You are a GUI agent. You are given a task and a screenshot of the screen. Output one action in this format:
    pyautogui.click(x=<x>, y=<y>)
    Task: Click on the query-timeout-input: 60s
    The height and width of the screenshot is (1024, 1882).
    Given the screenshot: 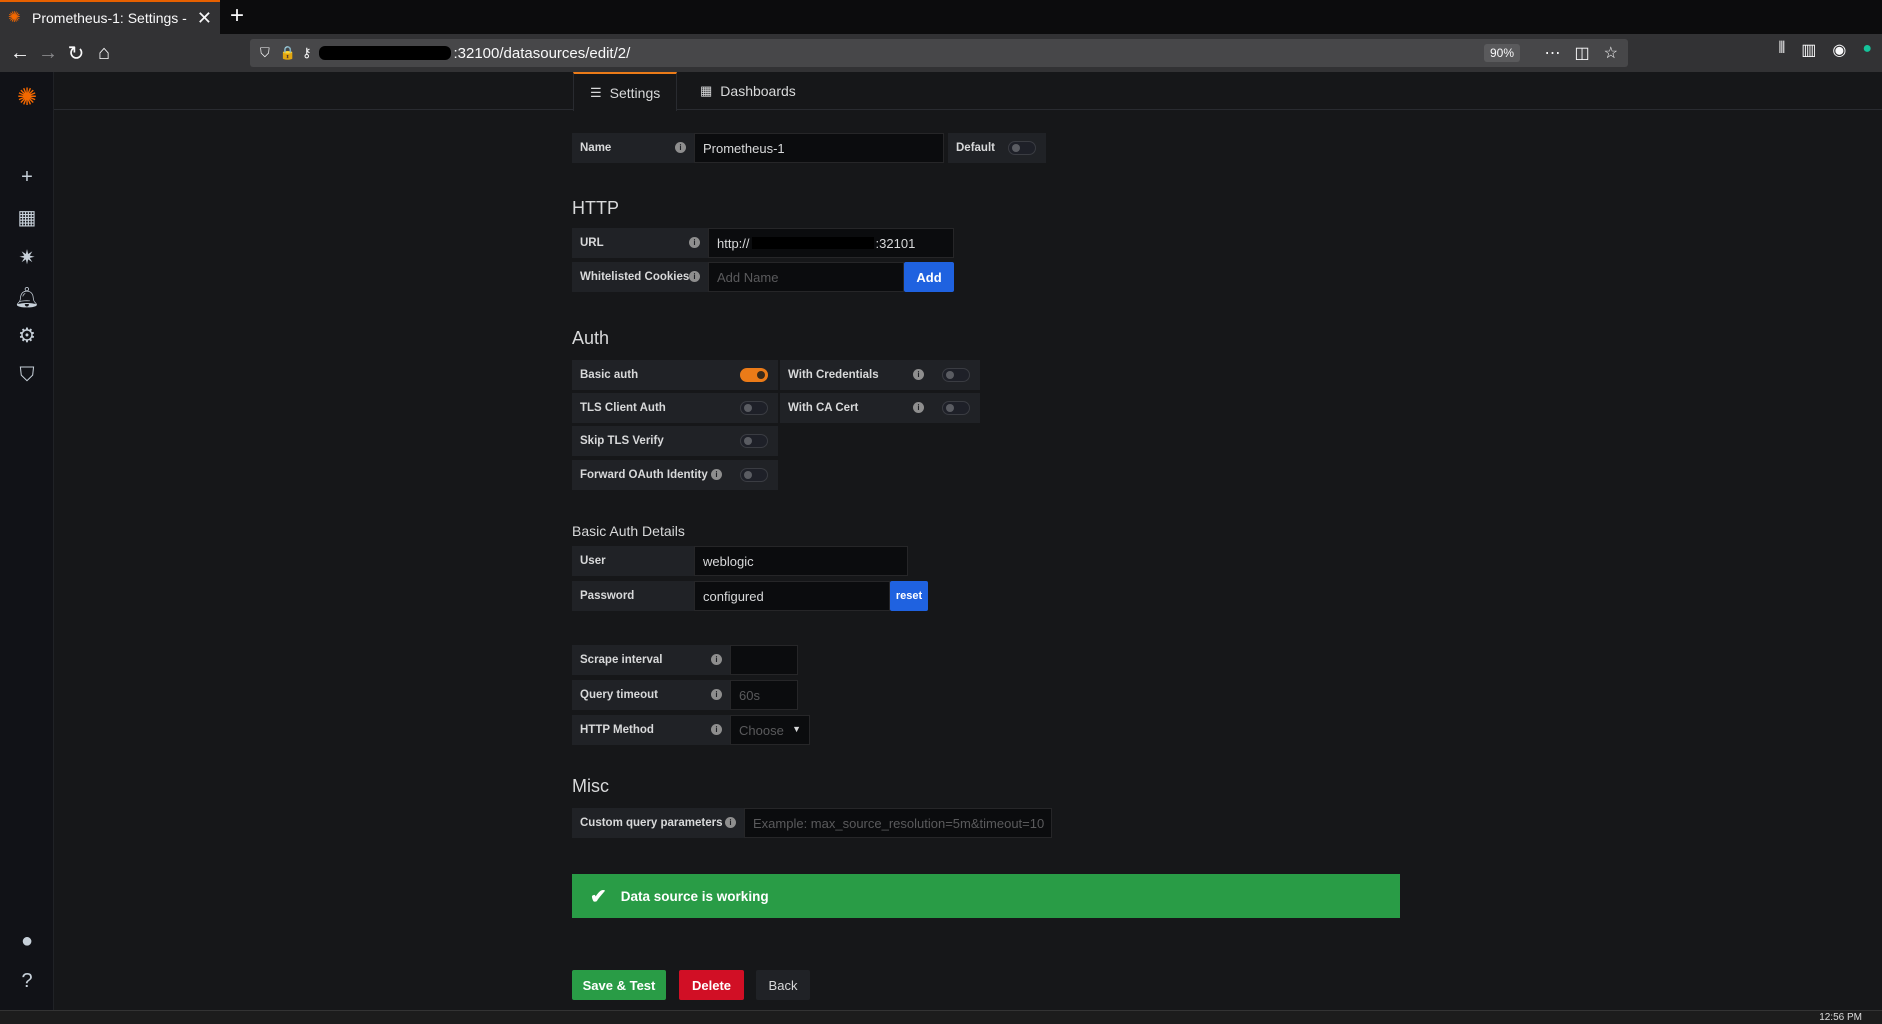 What is the action you would take?
    pyautogui.click(x=764, y=695)
    